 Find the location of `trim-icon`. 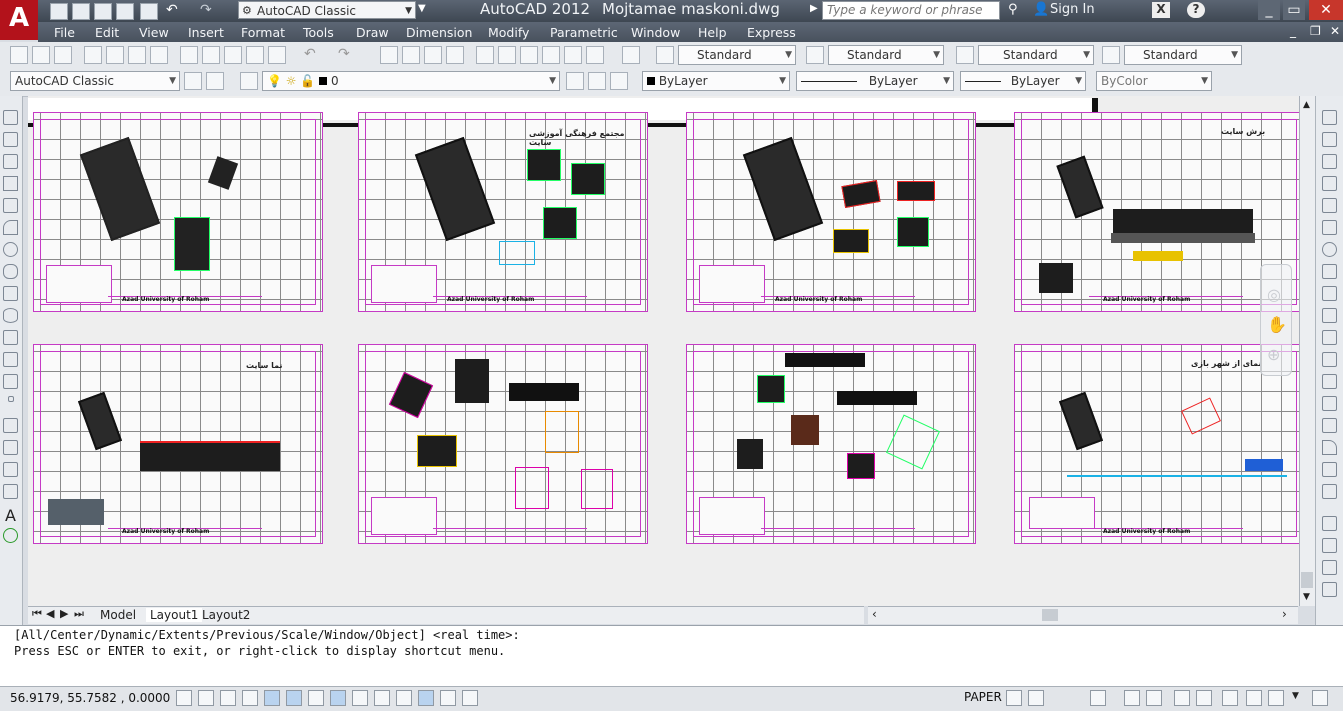

trim-icon is located at coordinates (1329, 315).